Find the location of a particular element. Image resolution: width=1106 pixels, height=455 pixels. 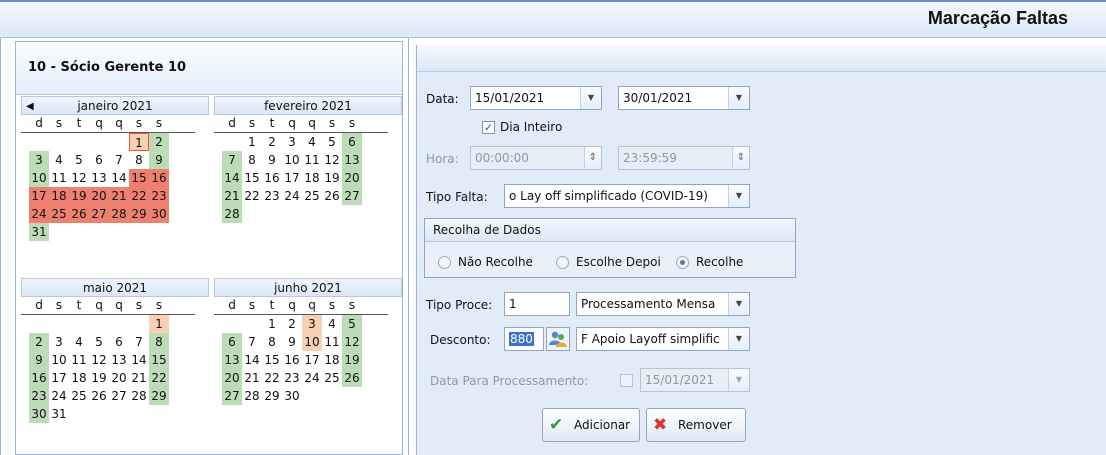

data-proc-checkbox is located at coordinates (626, 380).